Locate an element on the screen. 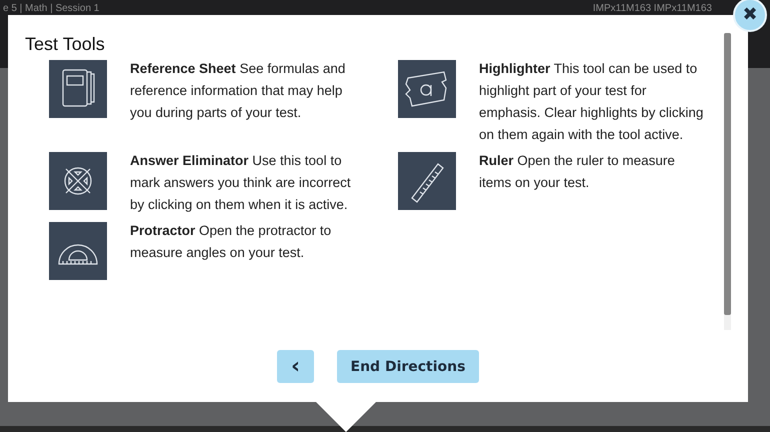 The height and width of the screenshot is (432, 770). scrollbar is located at coordinates (727, 181).